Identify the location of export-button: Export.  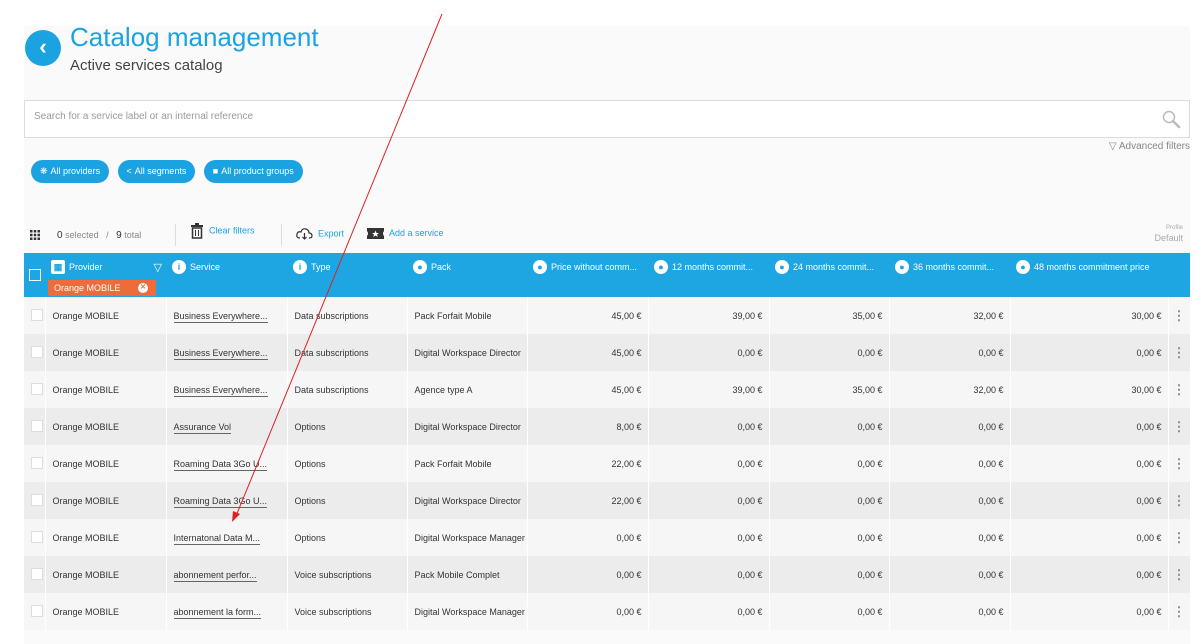
(320, 234).